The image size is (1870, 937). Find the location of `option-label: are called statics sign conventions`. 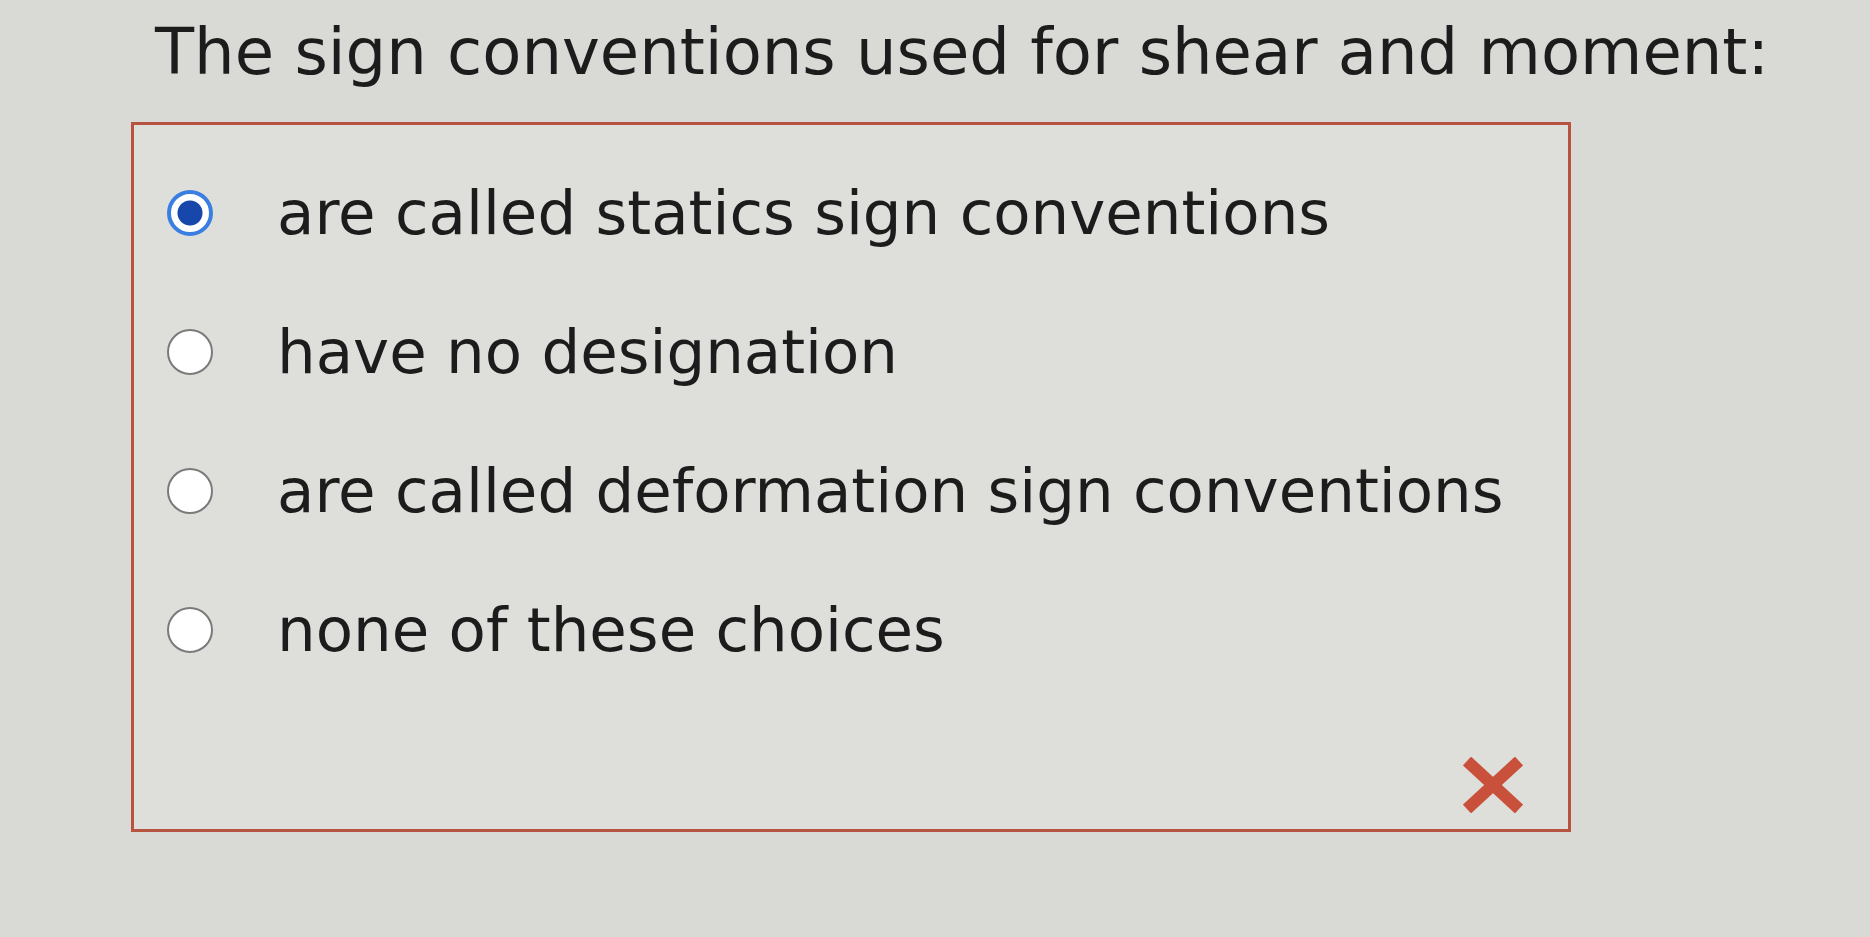

option-label: are called statics sign conventions is located at coordinates (804, 212).